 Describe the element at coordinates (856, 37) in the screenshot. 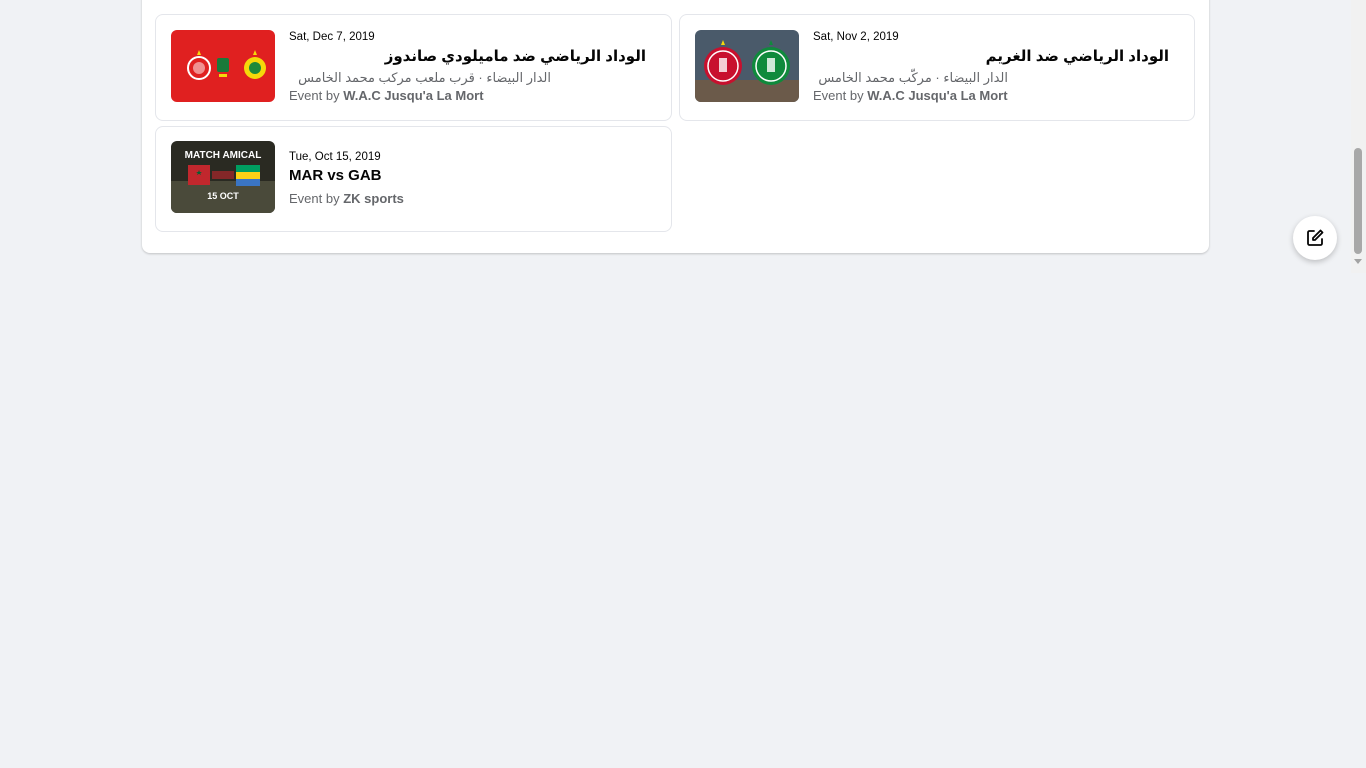

I see `event-date: Sat, Nov 2, 2019` at that location.